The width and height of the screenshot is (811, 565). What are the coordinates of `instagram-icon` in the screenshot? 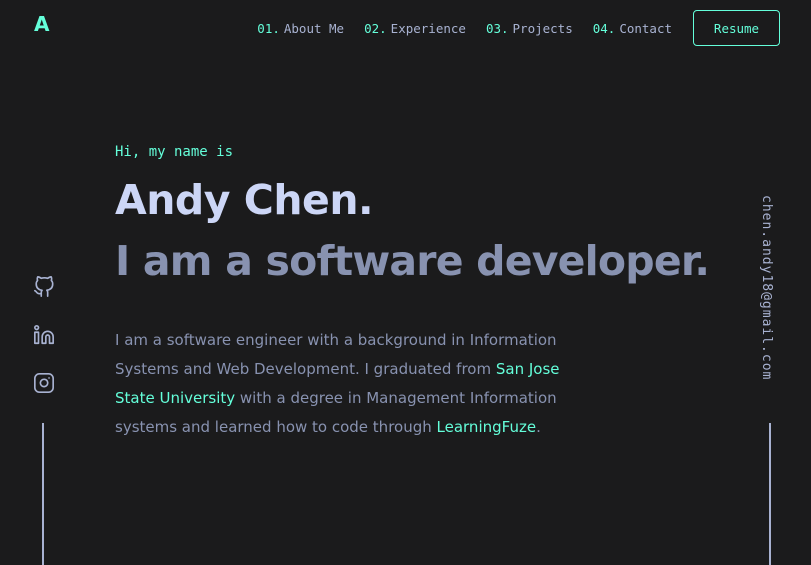 It's located at (44, 383).